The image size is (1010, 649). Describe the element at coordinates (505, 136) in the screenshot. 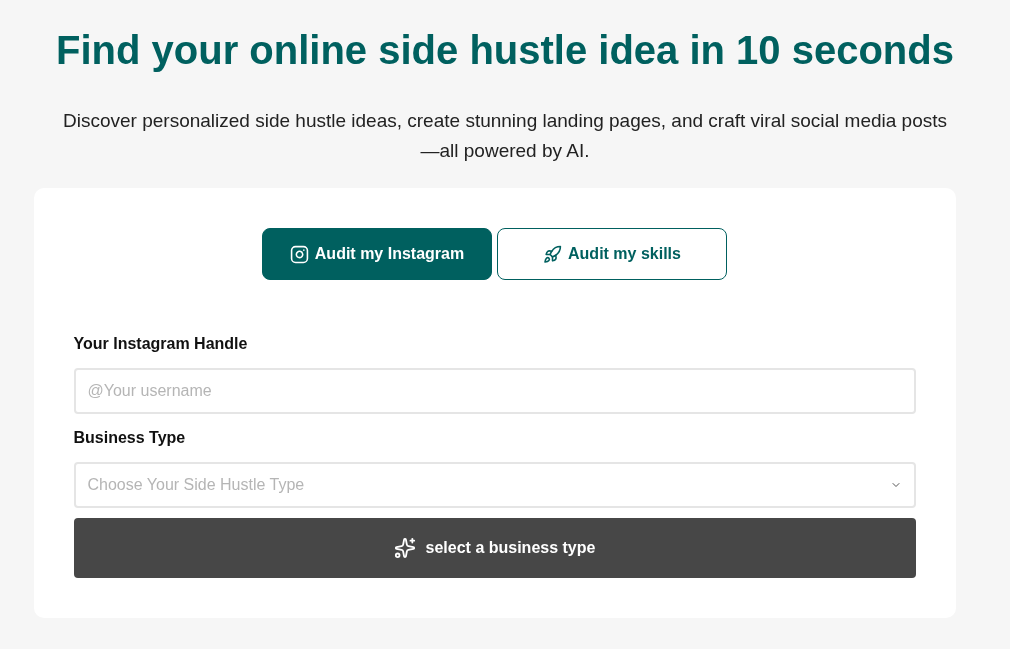

I see `page-subtitle: Discover personalized side hustle ideas, create stunning landing pages, and craft viral social media posts—all powered by AI.` at that location.